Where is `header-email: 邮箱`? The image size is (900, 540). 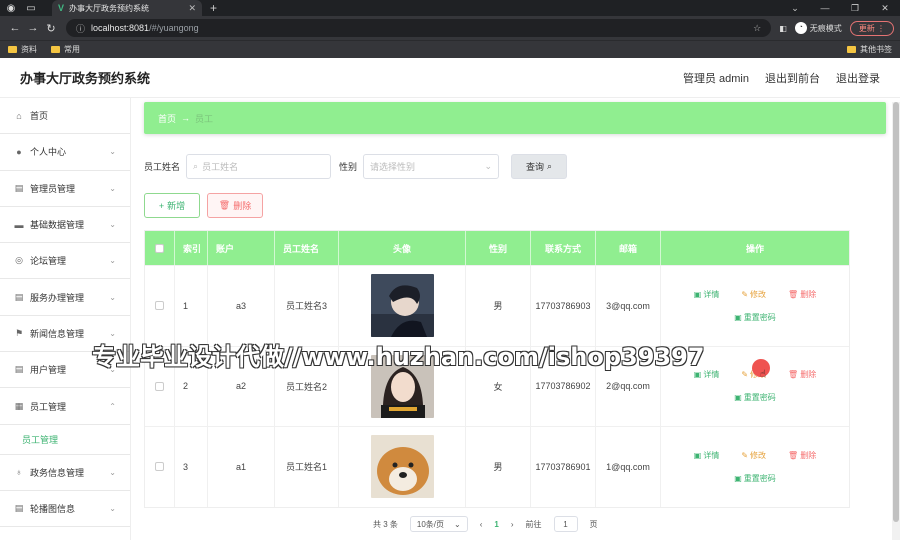 header-email: 邮箱 is located at coordinates (628, 248).